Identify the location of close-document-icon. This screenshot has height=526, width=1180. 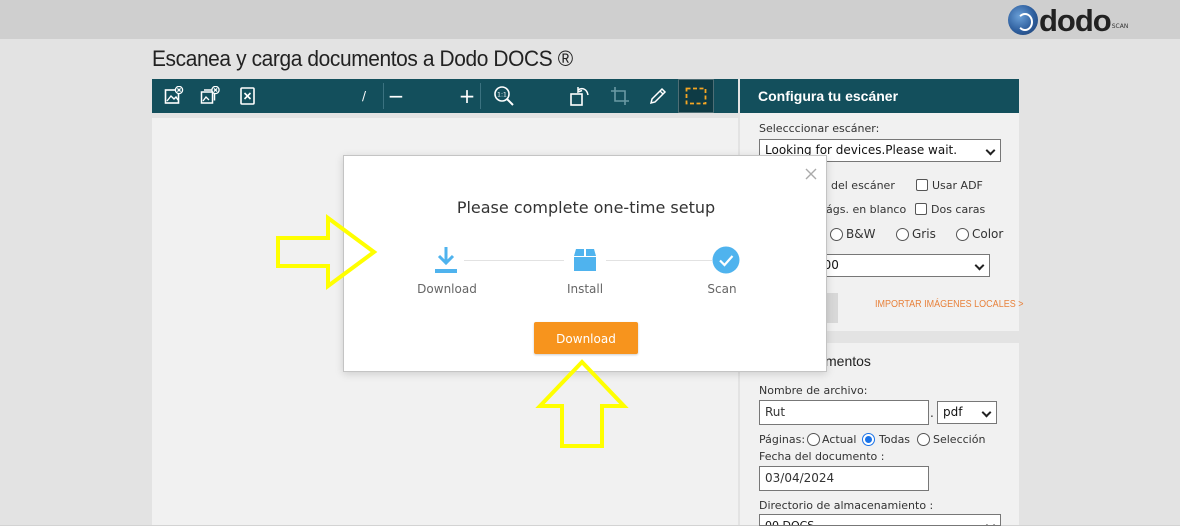
(247, 96).